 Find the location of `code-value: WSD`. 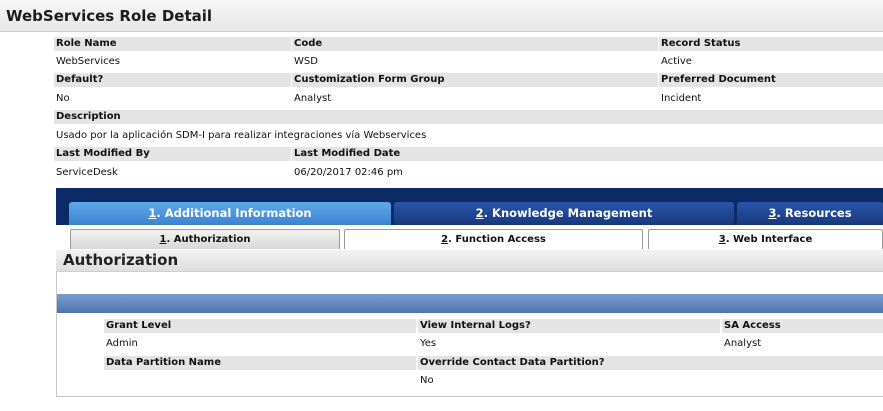

code-value: WSD is located at coordinates (306, 61).